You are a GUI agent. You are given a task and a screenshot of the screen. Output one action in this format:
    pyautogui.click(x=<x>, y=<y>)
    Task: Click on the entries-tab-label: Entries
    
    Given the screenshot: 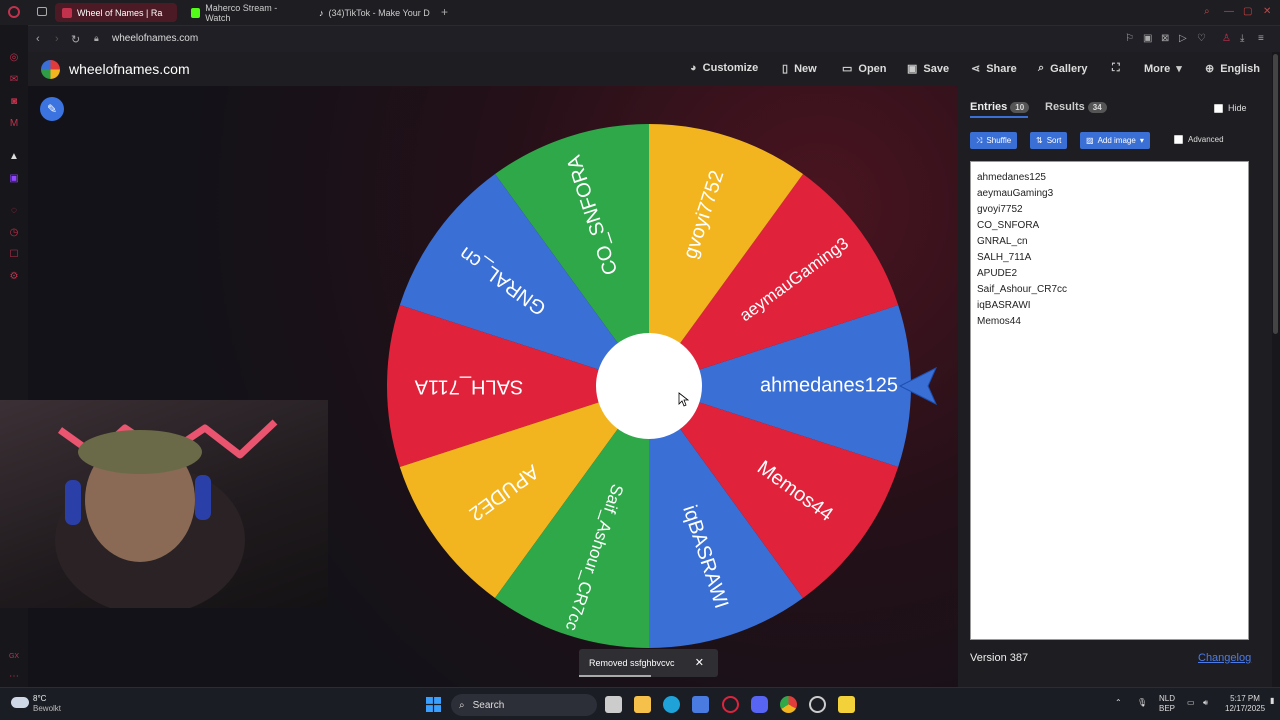 What is the action you would take?
    pyautogui.click(x=989, y=107)
    